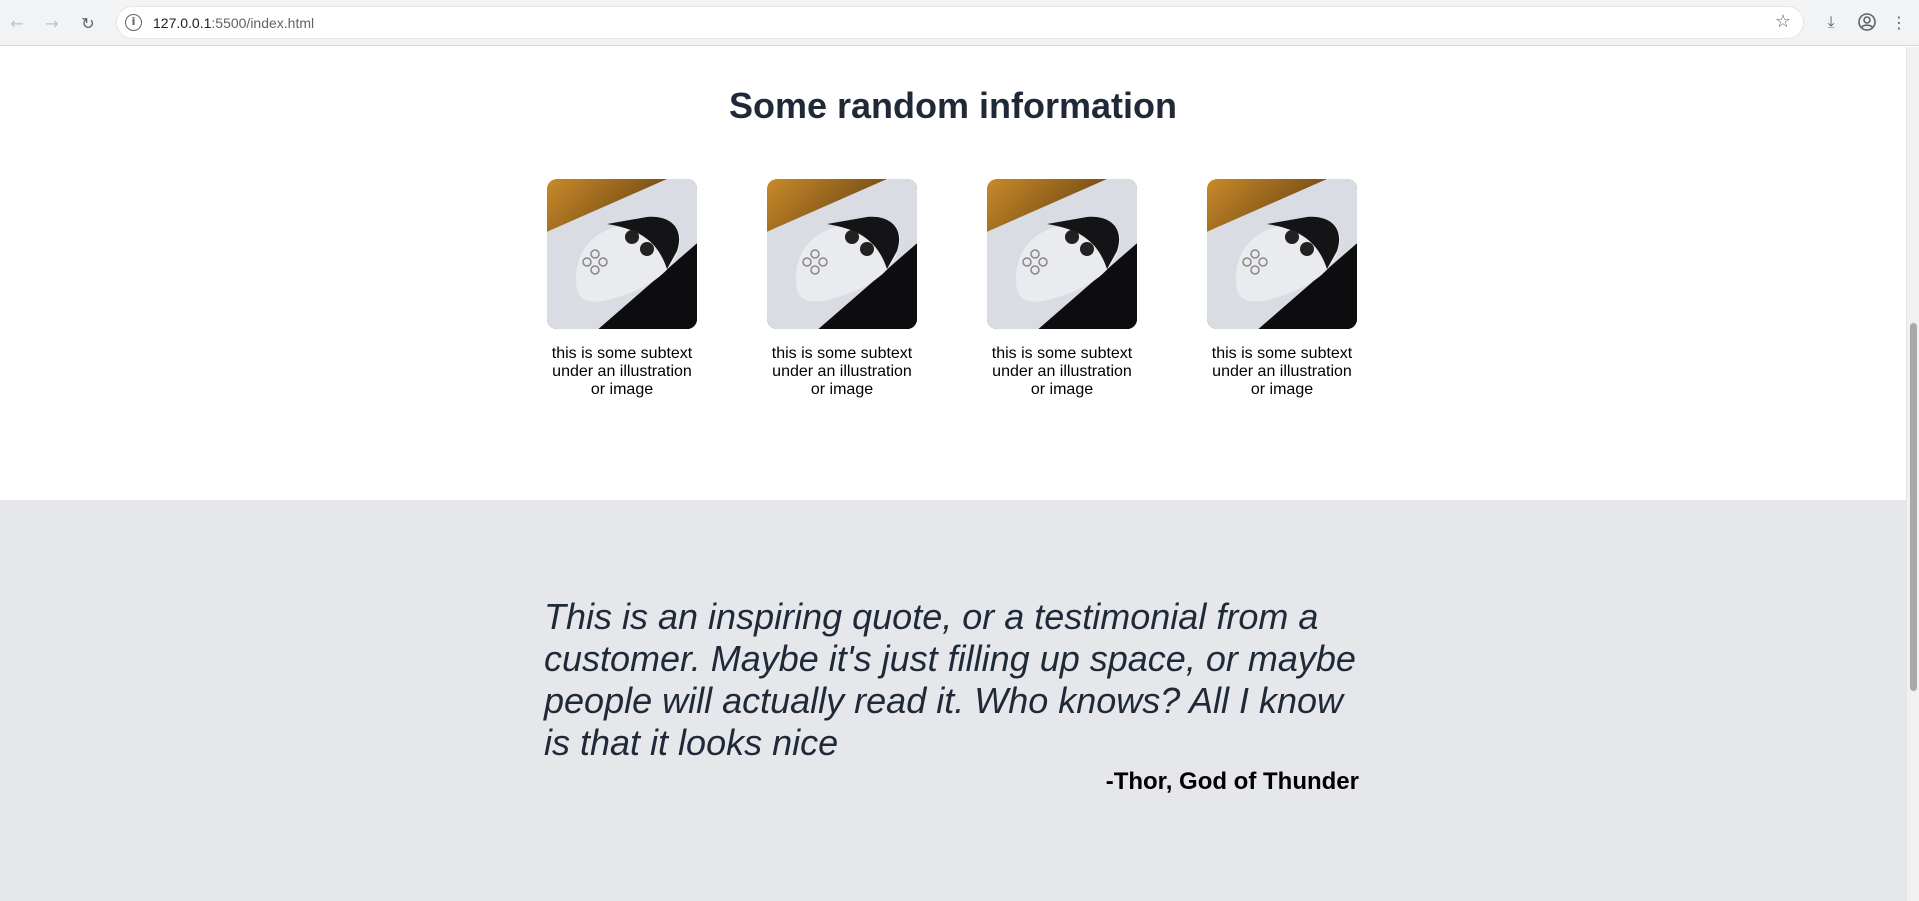 The height and width of the screenshot is (901, 1919). Describe the element at coordinates (1232, 781) in the screenshot. I see `quote-author: -Thor, God of Thunder` at that location.